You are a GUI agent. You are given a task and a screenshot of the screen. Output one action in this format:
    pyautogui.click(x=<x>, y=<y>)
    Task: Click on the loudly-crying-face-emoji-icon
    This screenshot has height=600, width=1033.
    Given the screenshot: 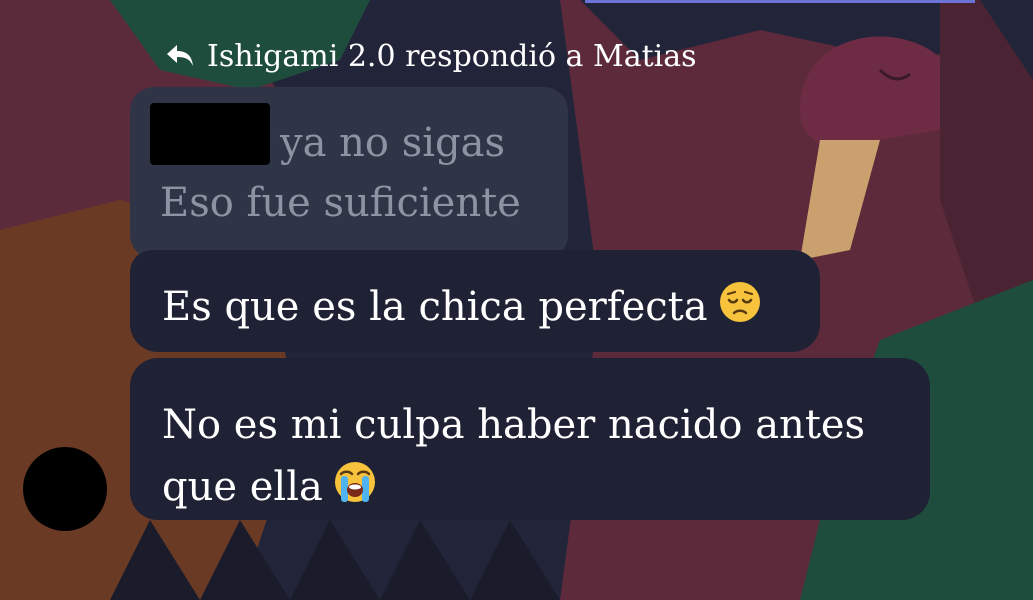 What is the action you would take?
    pyautogui.click(x=355, y=491)
    